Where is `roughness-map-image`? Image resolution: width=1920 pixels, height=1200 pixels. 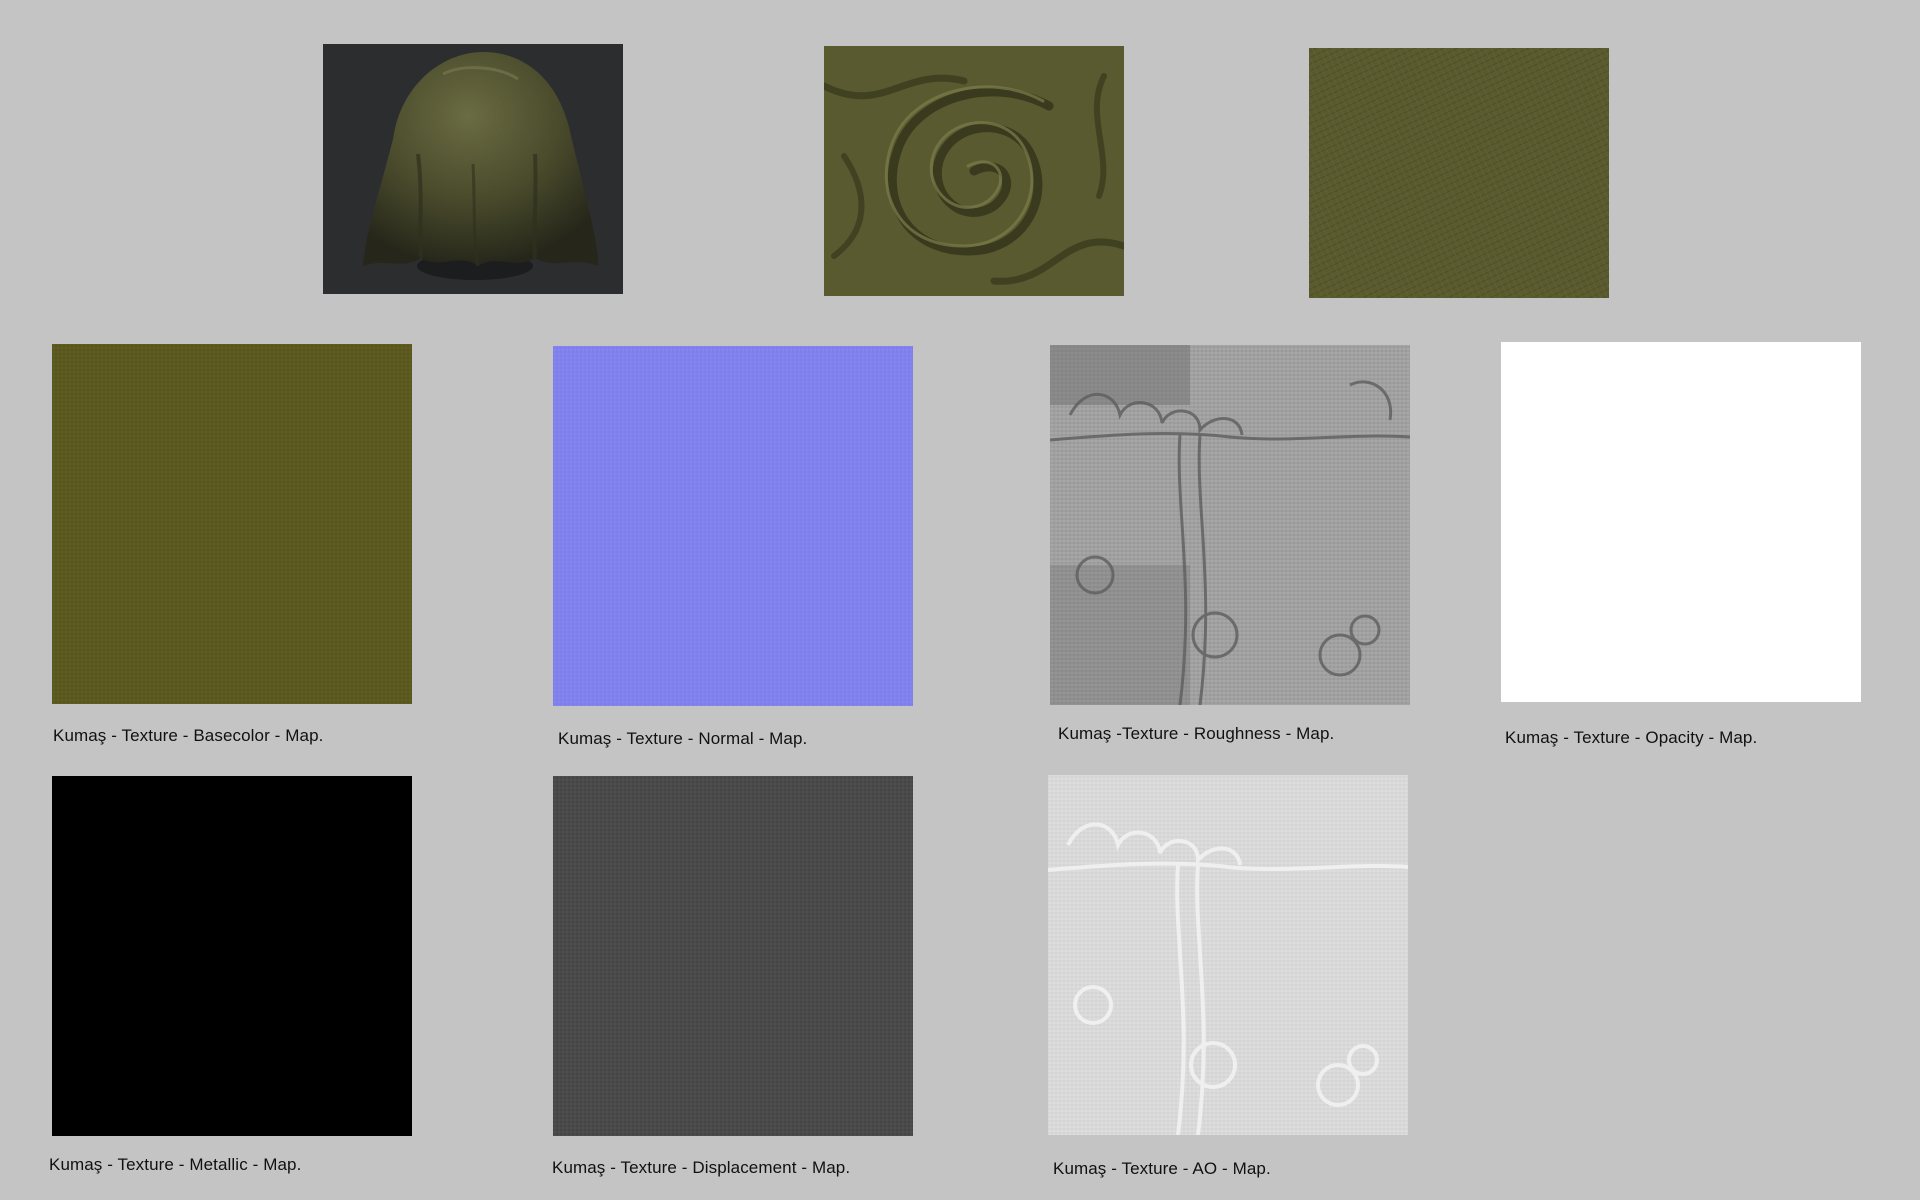 roughness-map-image is located at coordinates (1230, 525).